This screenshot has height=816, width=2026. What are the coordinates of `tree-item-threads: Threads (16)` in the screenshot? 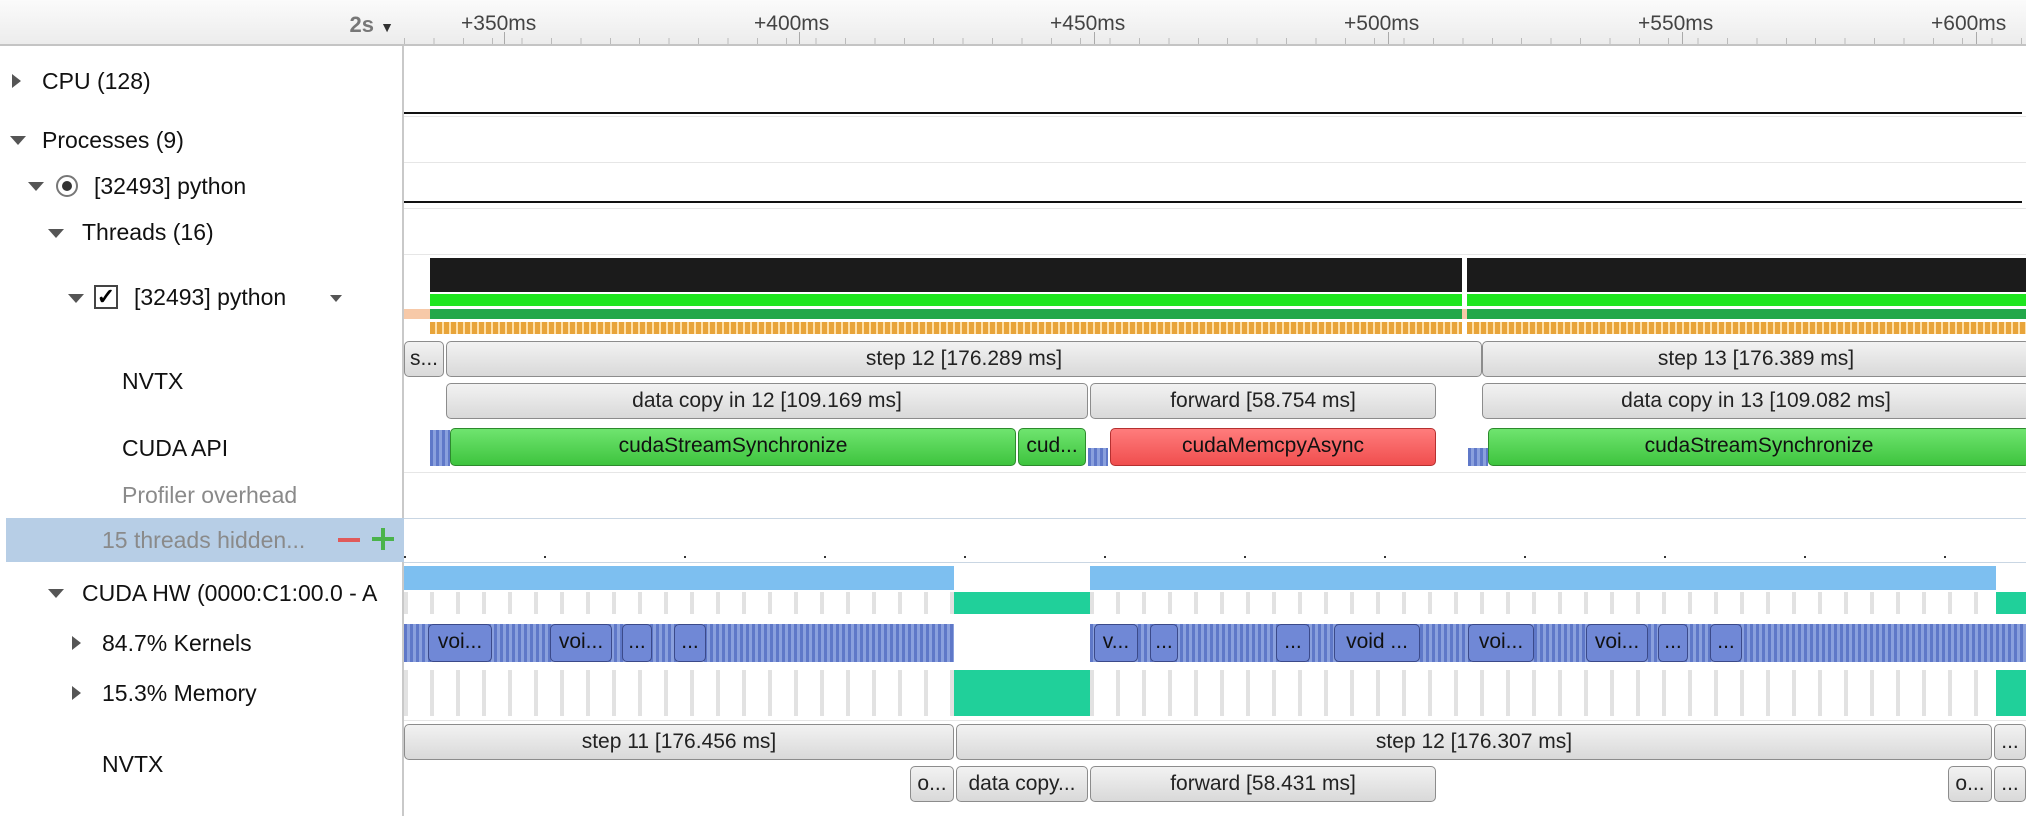 It's located at (148, 232).